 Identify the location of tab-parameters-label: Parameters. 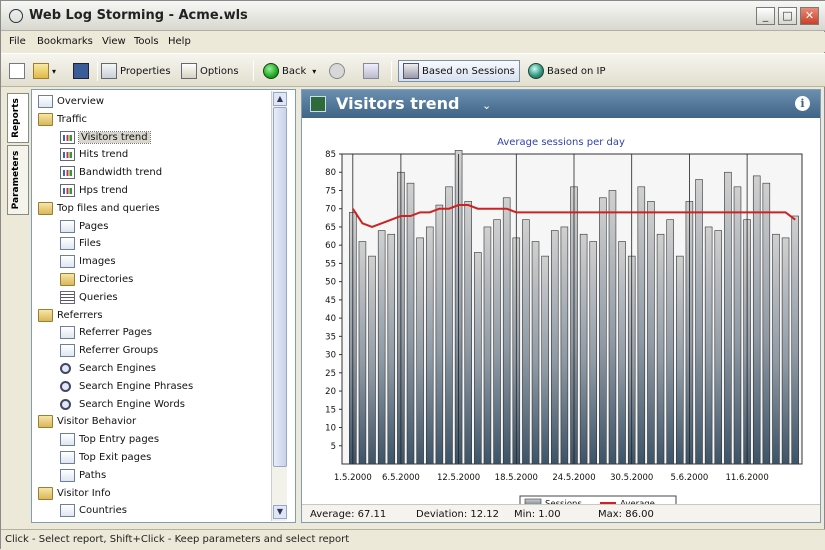
(16, 180).